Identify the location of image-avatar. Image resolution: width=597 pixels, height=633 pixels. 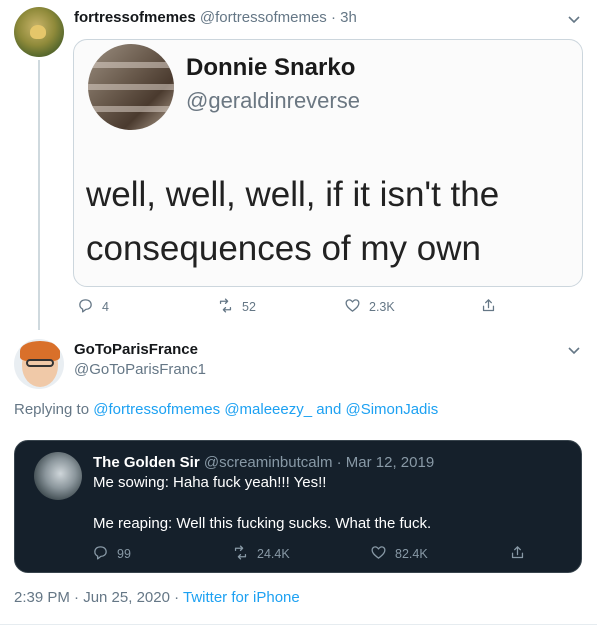
(131, 87).